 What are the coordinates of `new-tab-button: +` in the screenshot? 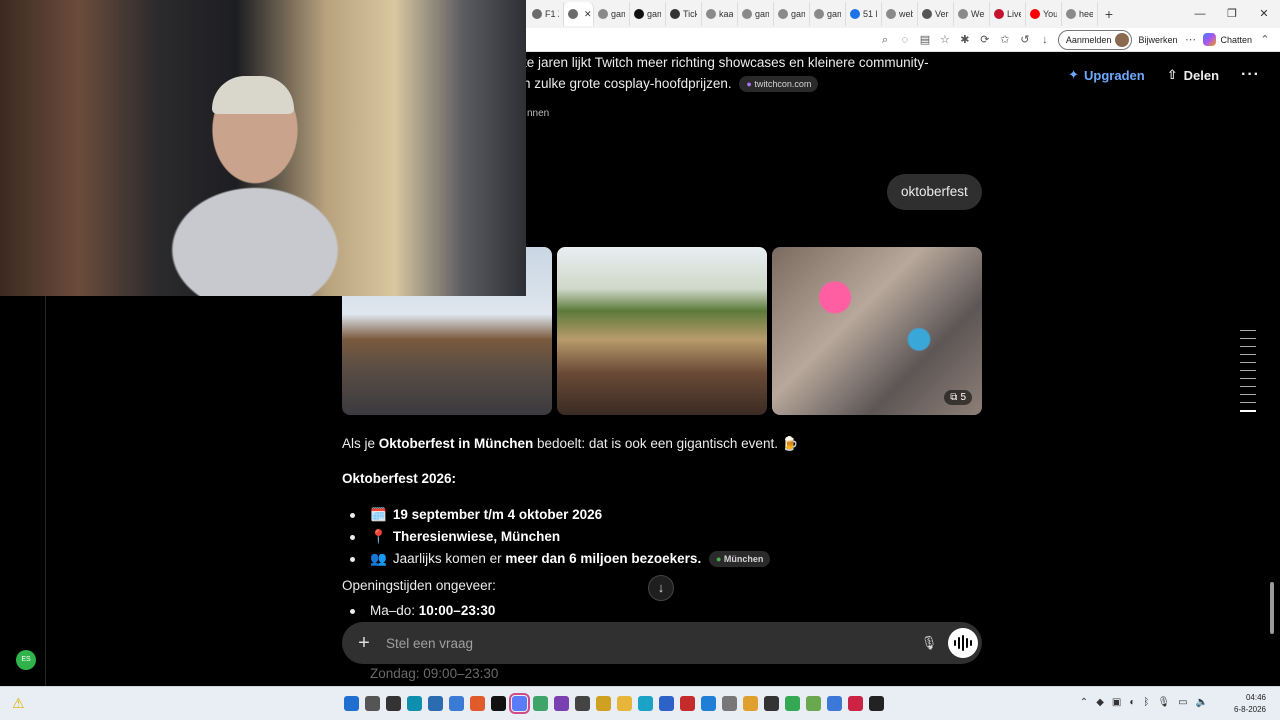 It's located at (1109, 14).